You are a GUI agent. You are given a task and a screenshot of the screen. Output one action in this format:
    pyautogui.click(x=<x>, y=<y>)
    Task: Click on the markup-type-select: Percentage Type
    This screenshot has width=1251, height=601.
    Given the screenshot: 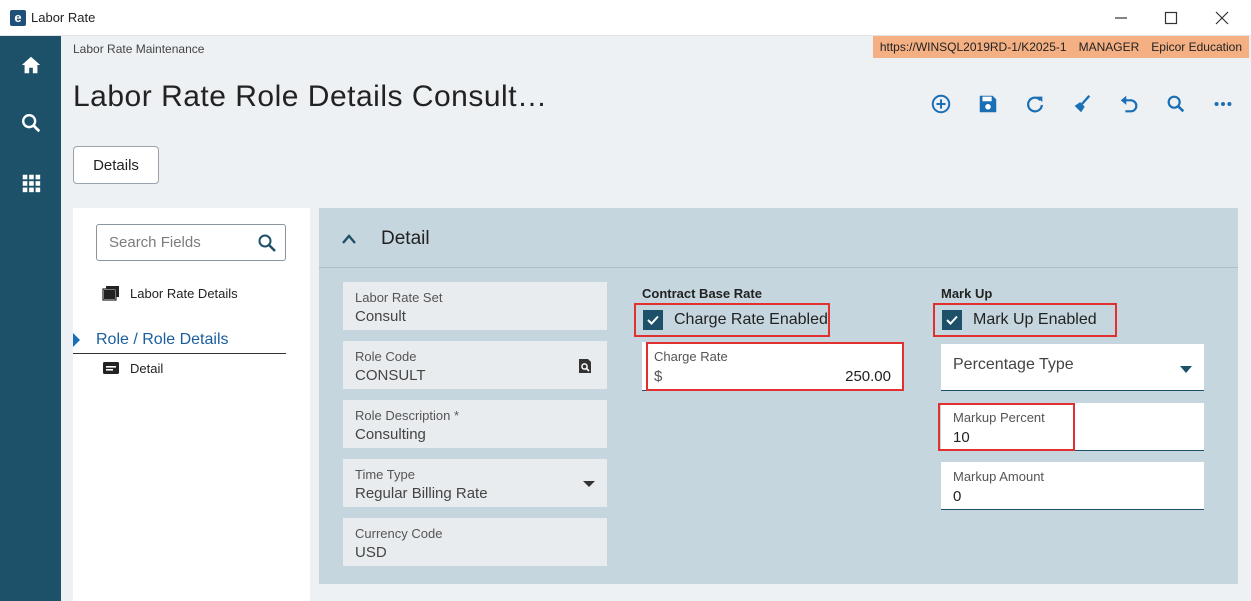 What is the action you would take?
    pyautogui.click(x=1072, y=367)
    